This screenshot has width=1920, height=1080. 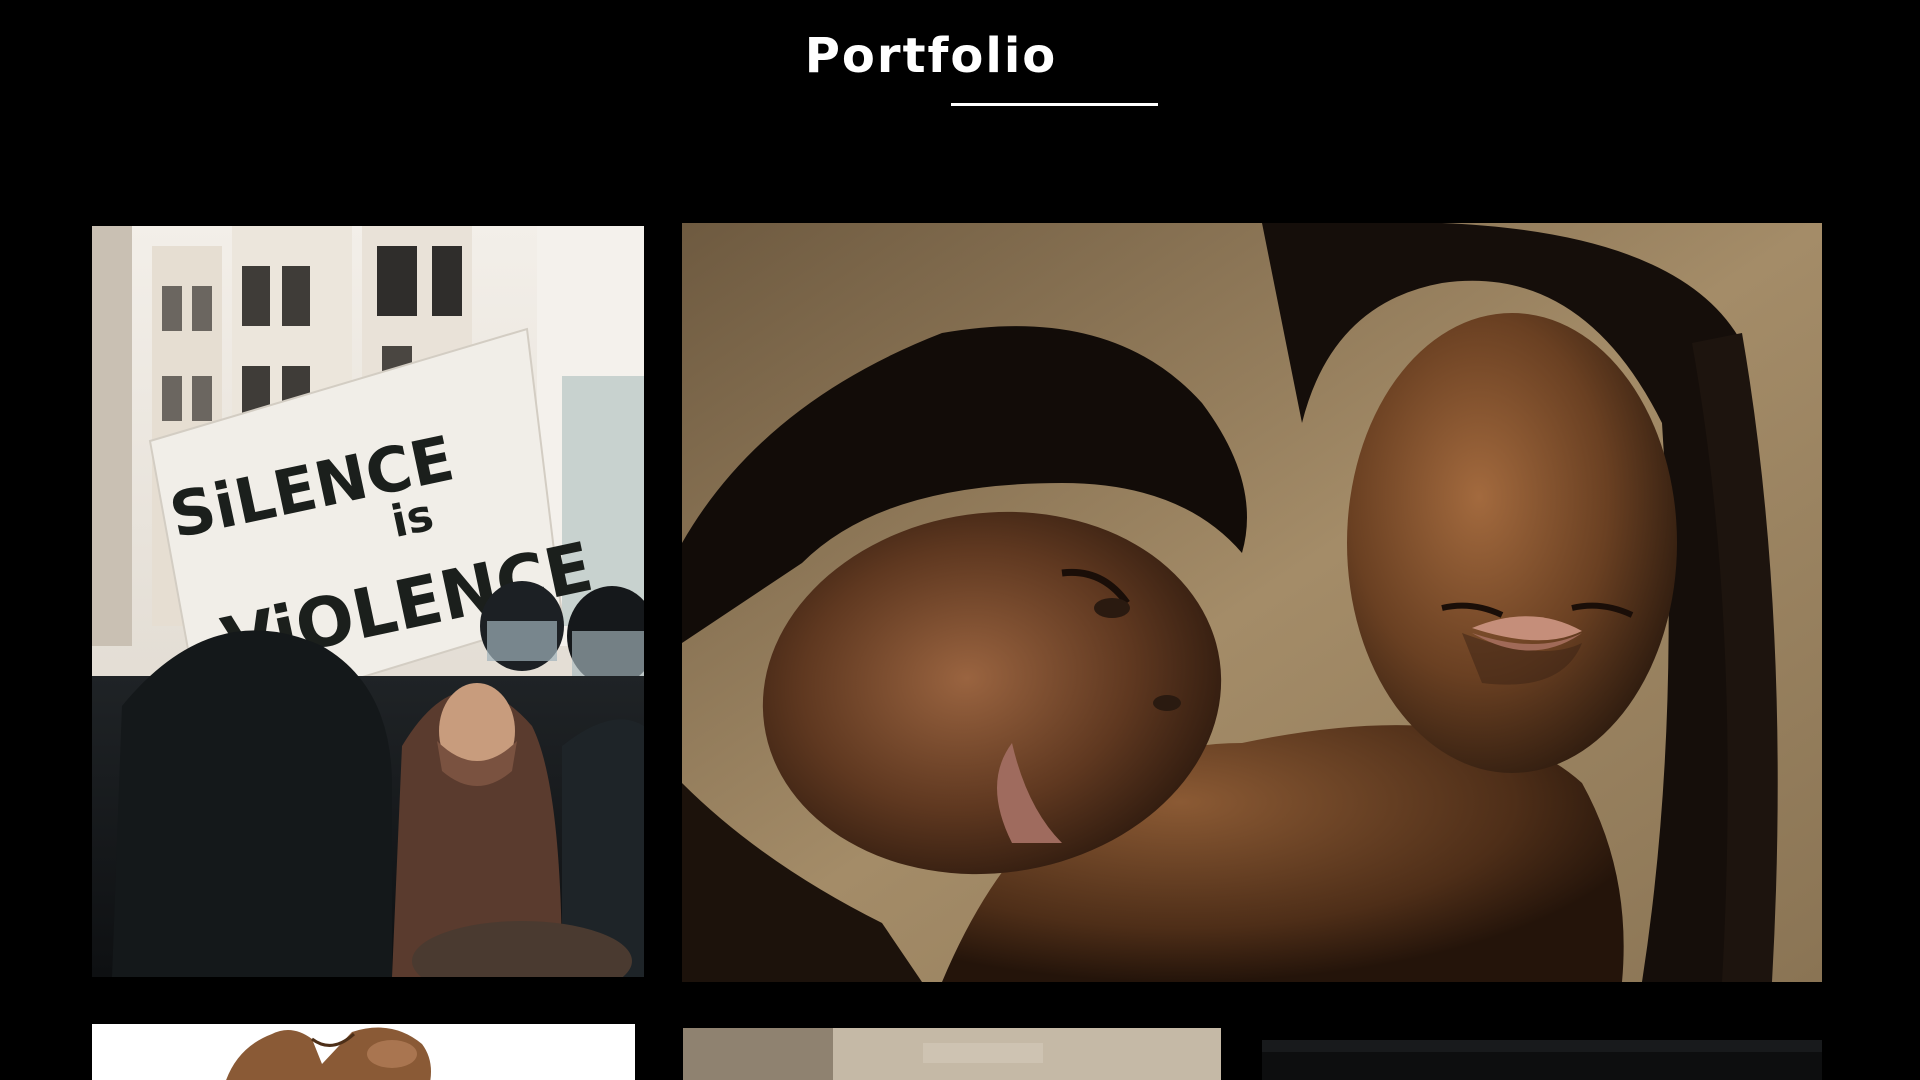 I want to click on raised-hands-photo, so click(x=363, y=1052).